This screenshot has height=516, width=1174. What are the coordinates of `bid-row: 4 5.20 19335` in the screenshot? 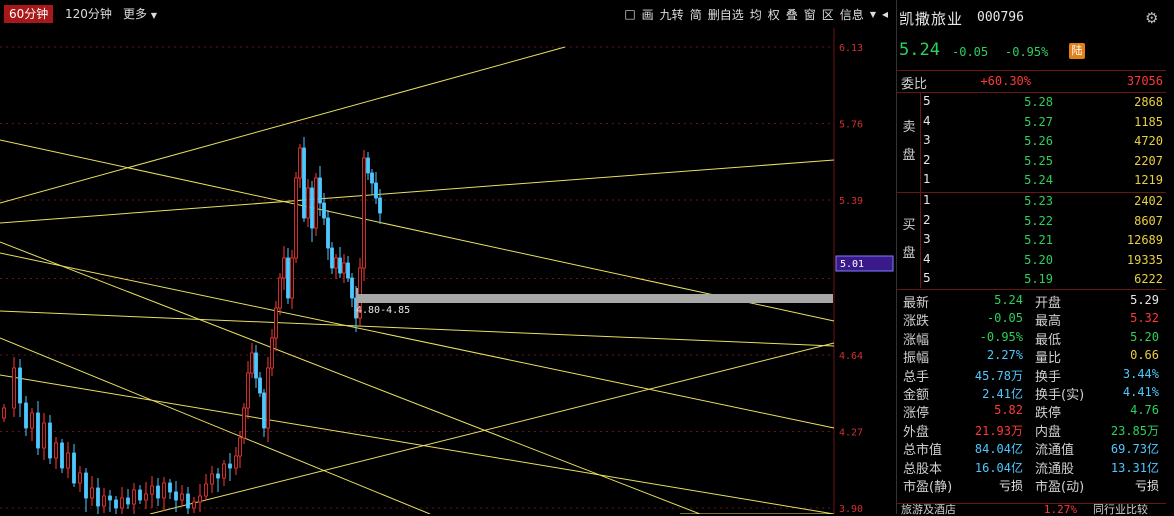 It's located at (1044, 261).